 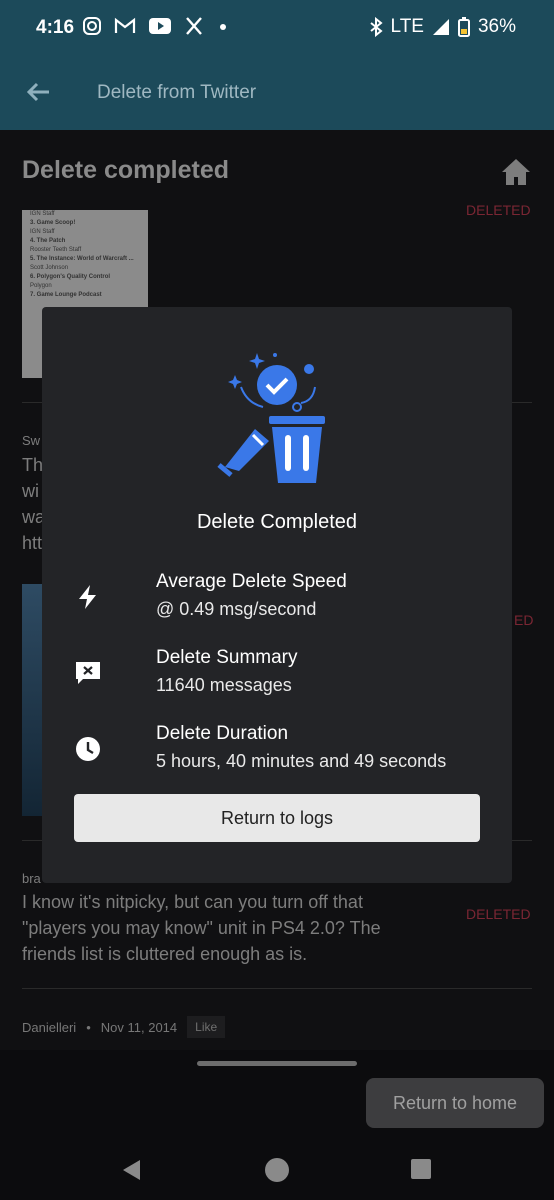 I want to click on return-to-home-button: Return to home, so click(x=455, y=1103).